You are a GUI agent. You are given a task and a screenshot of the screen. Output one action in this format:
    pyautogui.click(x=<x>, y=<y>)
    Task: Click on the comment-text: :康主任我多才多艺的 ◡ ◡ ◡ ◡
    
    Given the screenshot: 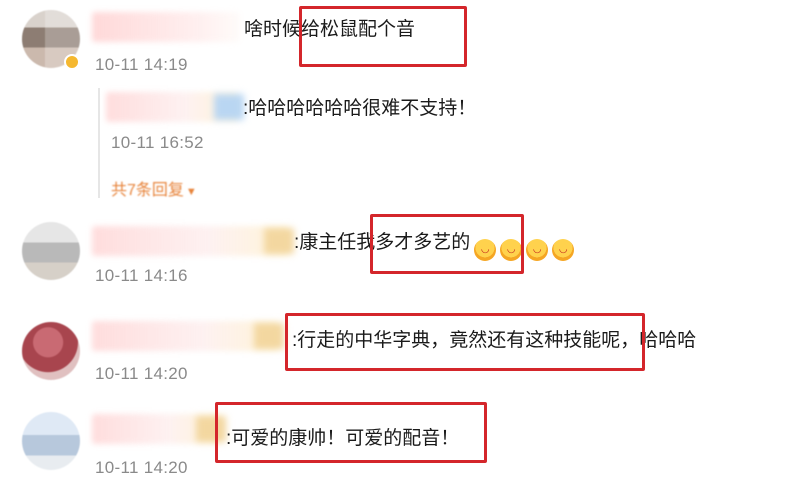 What is the action you would take?
    pyautogui.click(x=434, y=246)
    